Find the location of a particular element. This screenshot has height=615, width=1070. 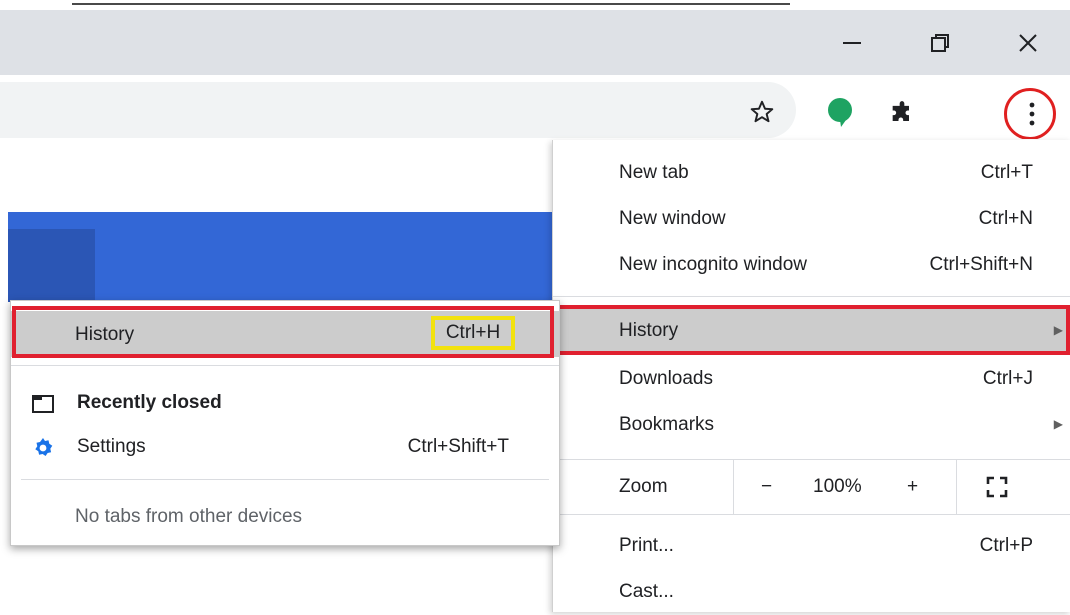

puzzle-icon is located at coordinates (900, 111).